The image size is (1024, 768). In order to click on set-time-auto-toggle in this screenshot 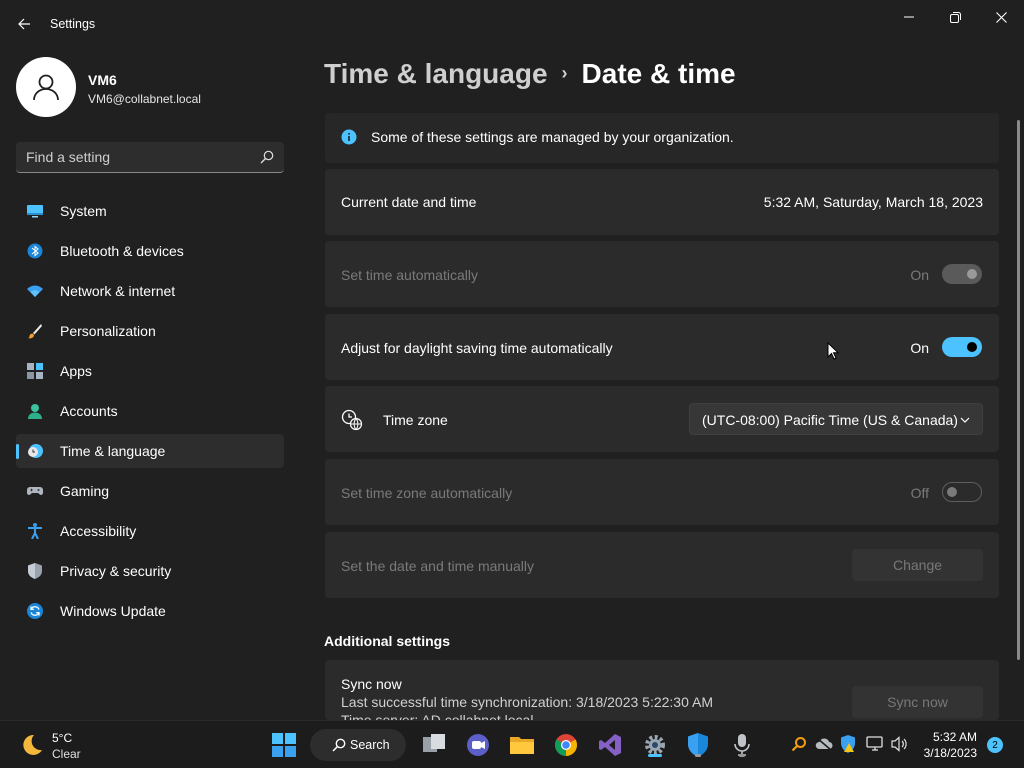, I will do `click(962, 274)`.